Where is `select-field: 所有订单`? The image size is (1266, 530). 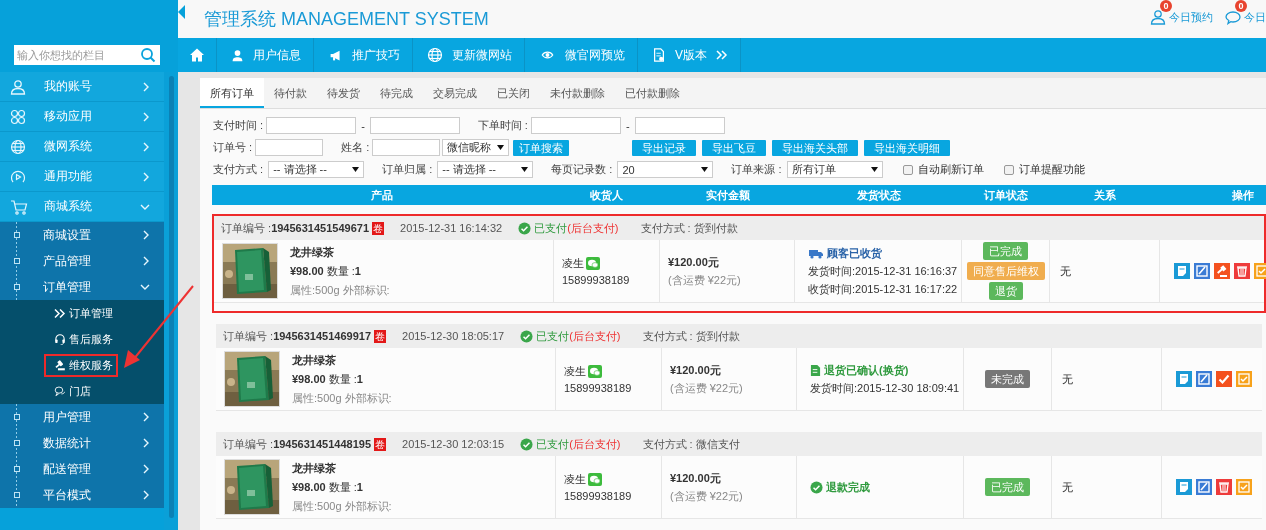 select-field: 所有订单 is located at coordinates (834, 169).